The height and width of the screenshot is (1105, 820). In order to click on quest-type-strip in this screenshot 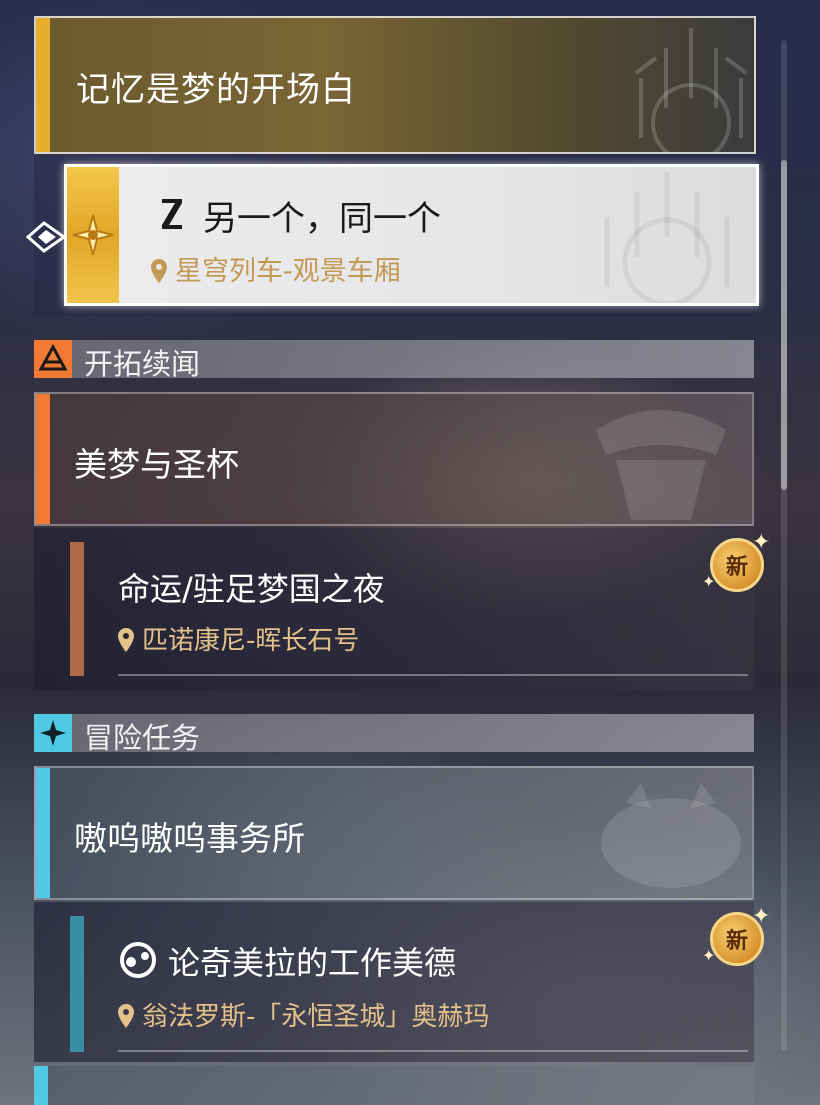, I will do `click(93, 235)`.